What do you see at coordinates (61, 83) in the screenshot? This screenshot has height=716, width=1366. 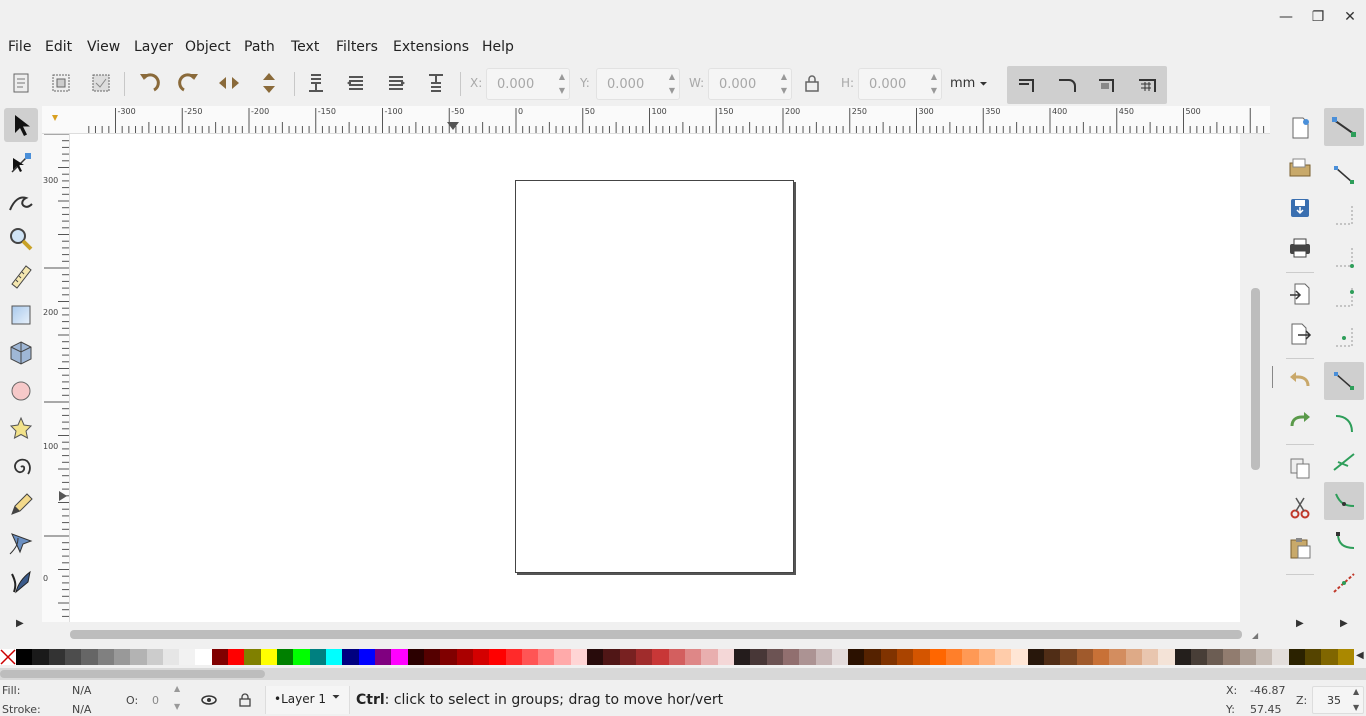 I see `select-all-layers-icon` at bounding box center [61, 83].